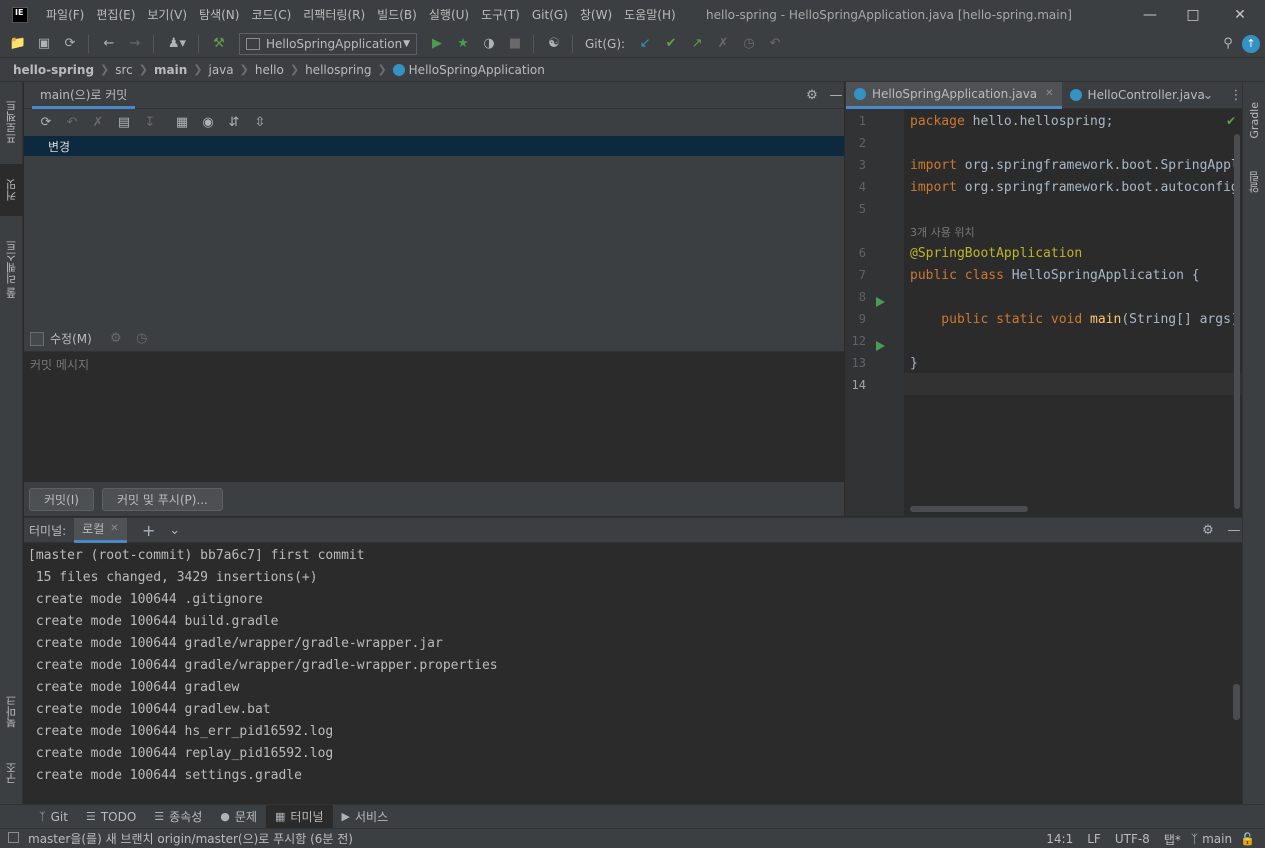 The image size is (1265, 848). What do you see at coordinates (299, 816) in the screenshot?
I see `tool-button-terminal: ▦ 터미널` at bounding box center [299, 816].